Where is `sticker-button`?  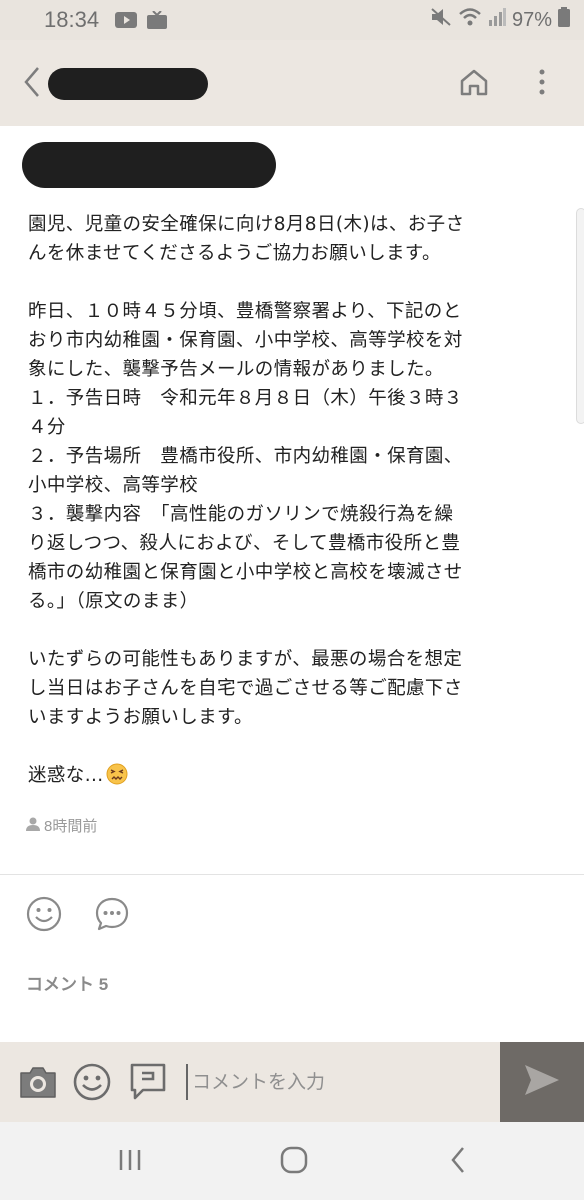 sticker-button is located at coordinates (92, 1084).